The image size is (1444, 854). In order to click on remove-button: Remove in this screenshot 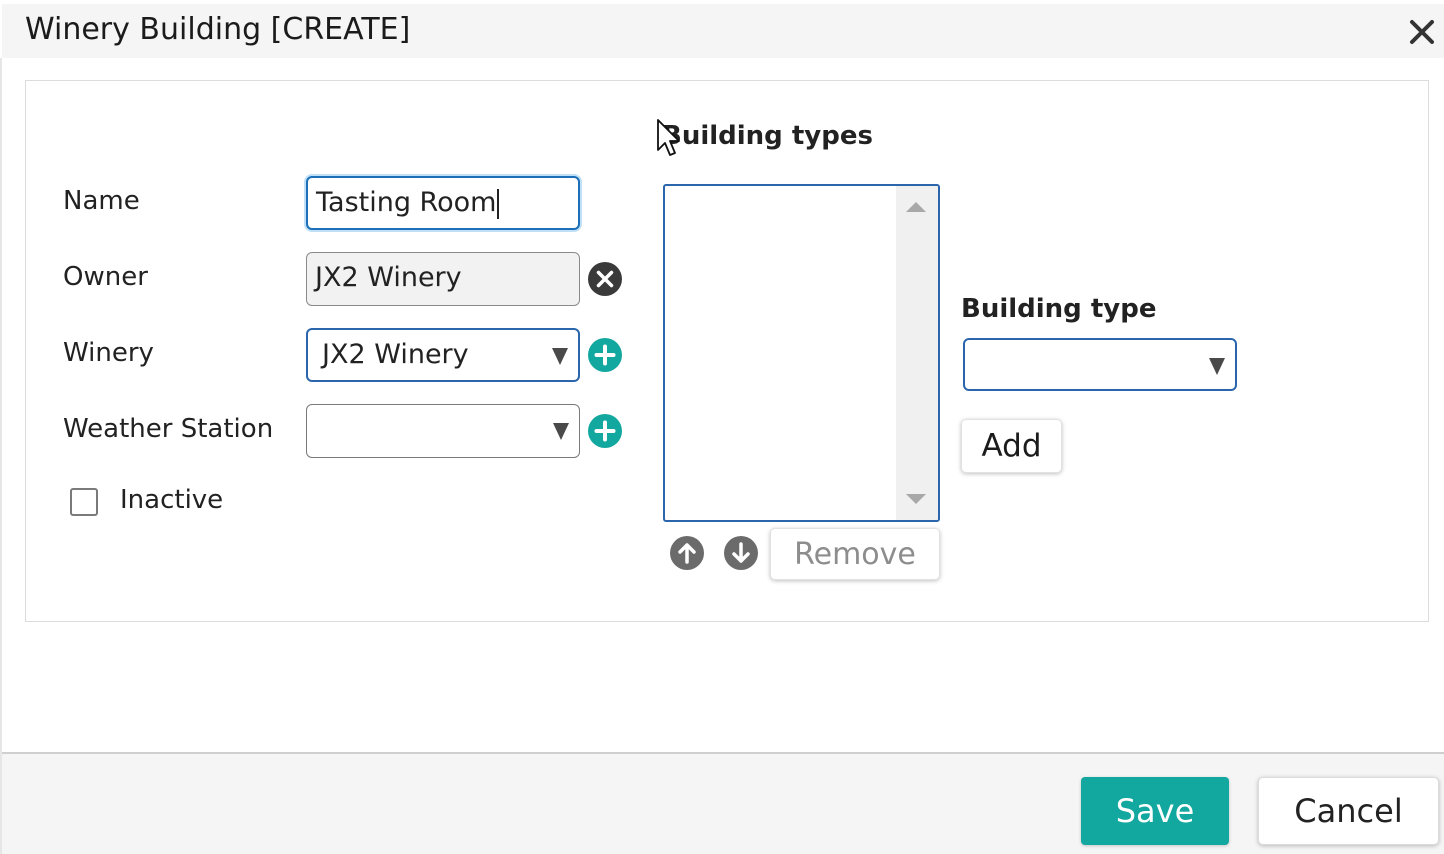, I will do `click(855, 554)`.